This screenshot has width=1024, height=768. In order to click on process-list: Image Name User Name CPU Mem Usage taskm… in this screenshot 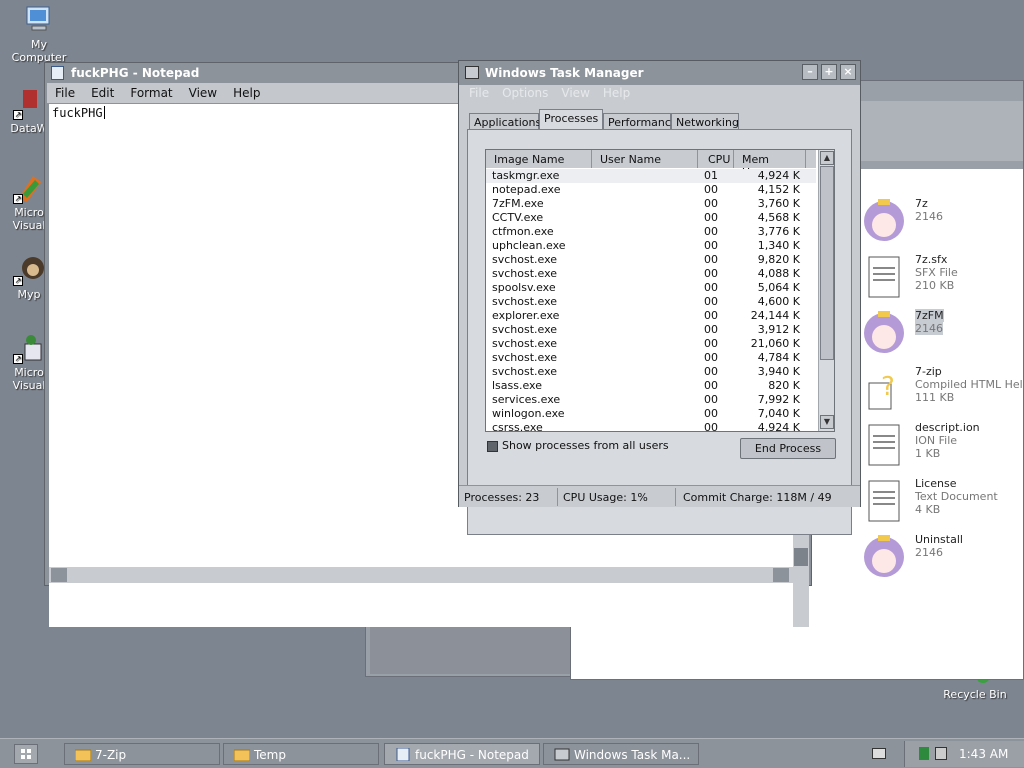, I will do `click(660, 290)`.